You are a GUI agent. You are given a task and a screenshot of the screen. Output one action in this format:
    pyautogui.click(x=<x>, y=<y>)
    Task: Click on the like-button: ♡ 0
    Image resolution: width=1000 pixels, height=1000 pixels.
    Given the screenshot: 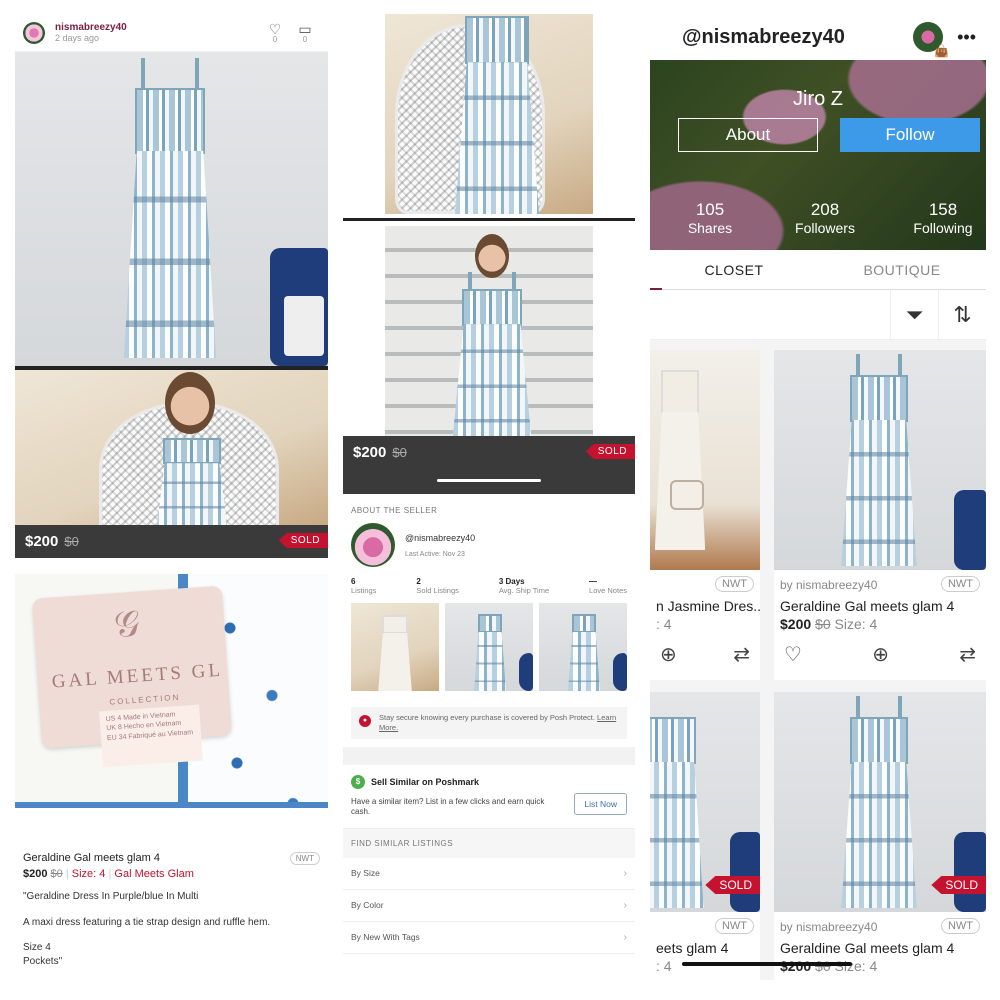 What is the action you would take?
    pyautogui.click(x=275, y=33)
    